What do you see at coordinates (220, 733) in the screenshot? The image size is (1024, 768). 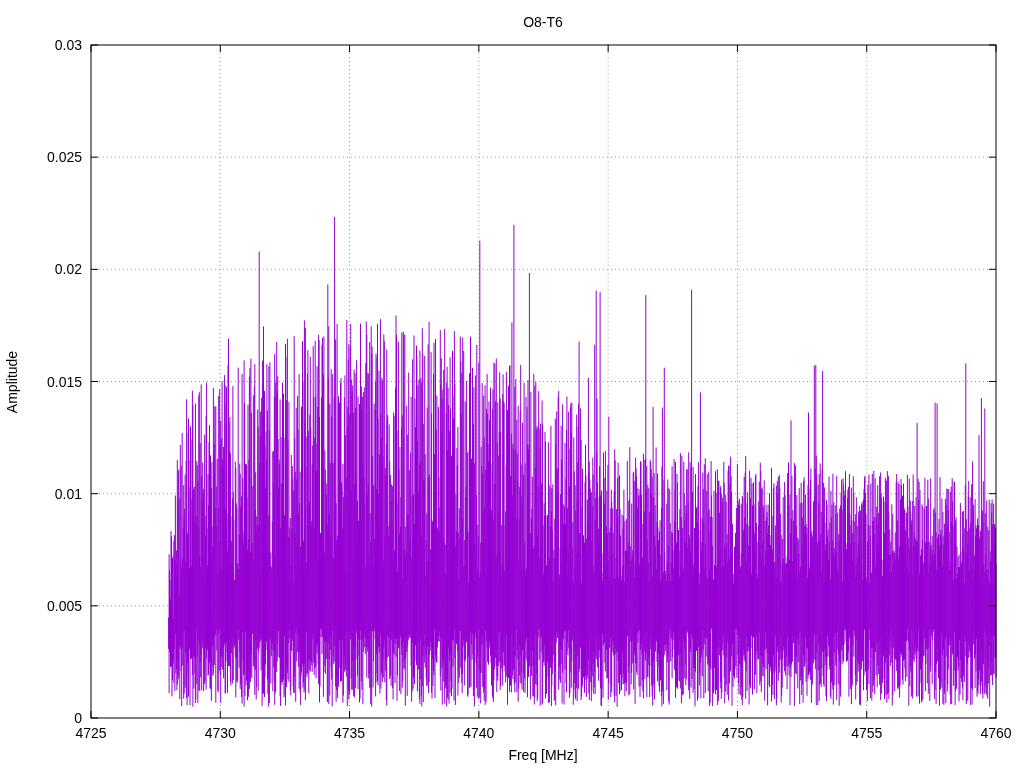 I see `x-tick-label: 4730` at bounding box center [220, 733].